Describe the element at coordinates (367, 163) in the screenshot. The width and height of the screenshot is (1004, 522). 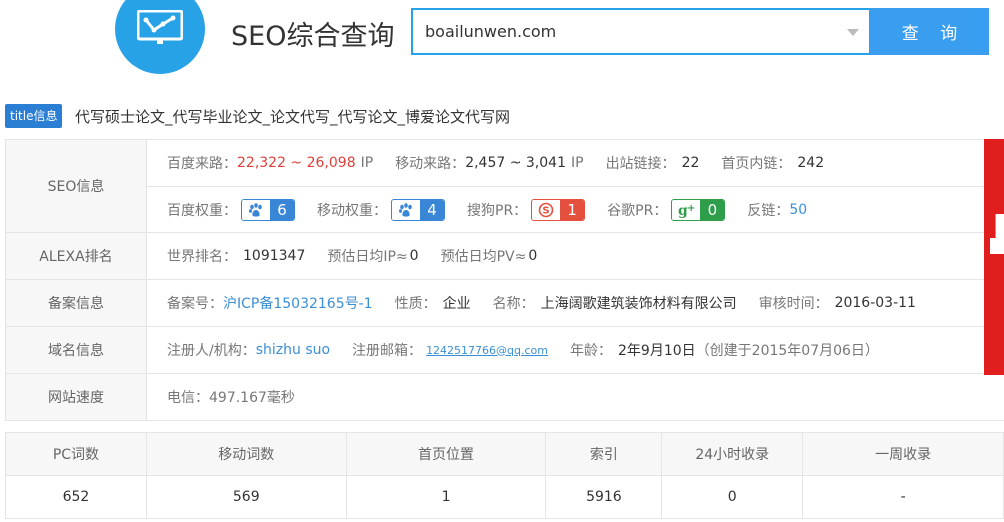
I see `baidu-traffic-unit: IP` at that location.